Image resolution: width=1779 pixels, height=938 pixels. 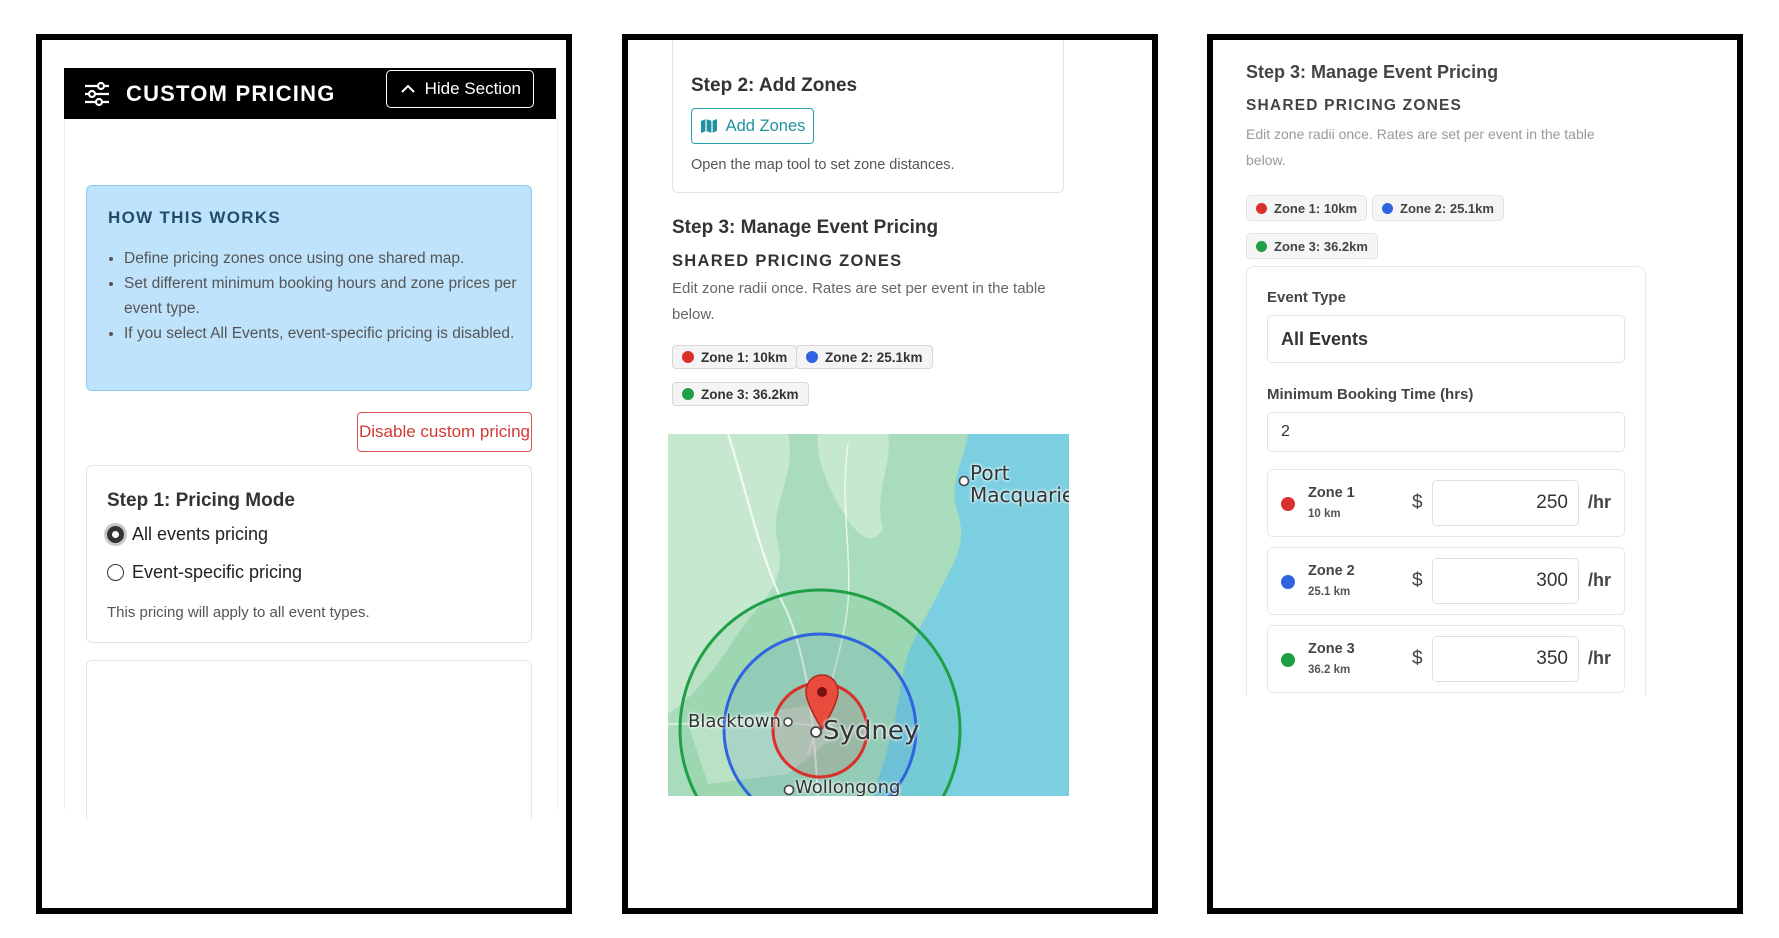 What do you see at coordinates (115, 534) in the screenshot?
I see `radio-selected-icon` at bounding box center [115, 534].